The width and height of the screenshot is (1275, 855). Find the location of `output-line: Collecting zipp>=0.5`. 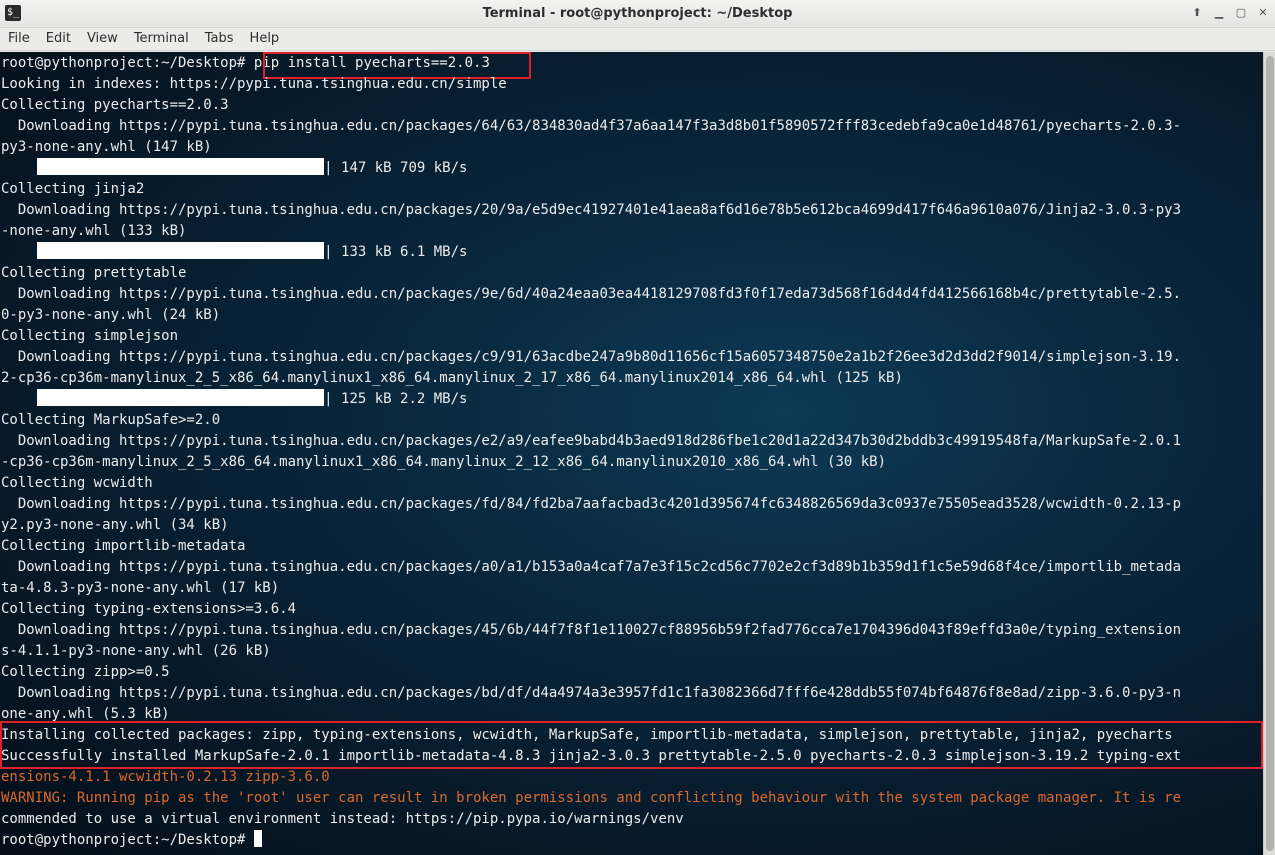

output-line: Collecting zipp>=0.5 is located at coordinates (85, 672).